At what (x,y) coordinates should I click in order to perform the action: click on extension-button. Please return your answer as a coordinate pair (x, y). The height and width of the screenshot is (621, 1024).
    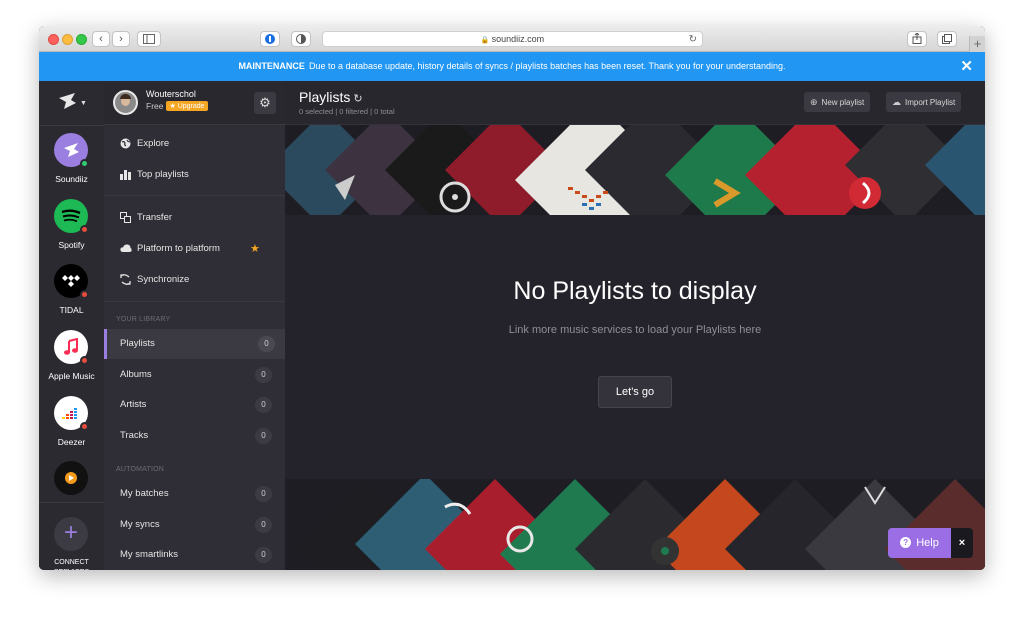
    Looking at the image, I should click on (270, 39).